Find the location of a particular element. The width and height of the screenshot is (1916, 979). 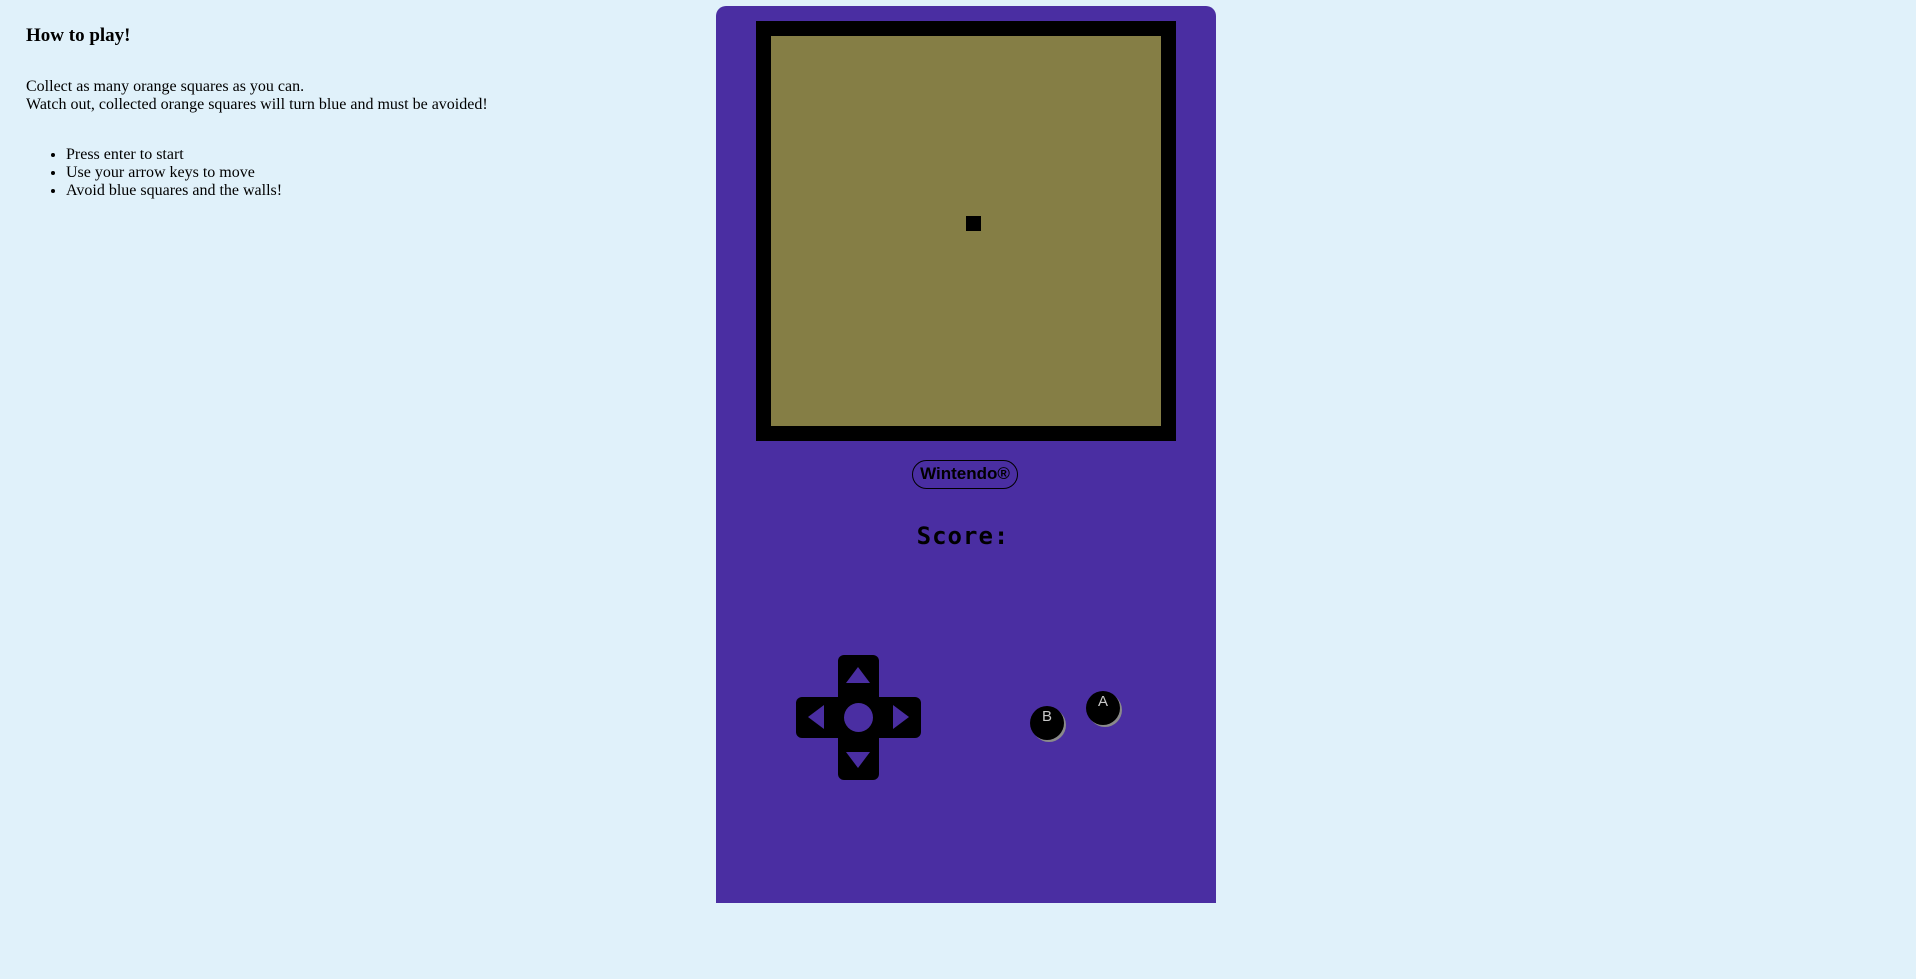

triangle-down-icon is located at coordinates (858, 760).